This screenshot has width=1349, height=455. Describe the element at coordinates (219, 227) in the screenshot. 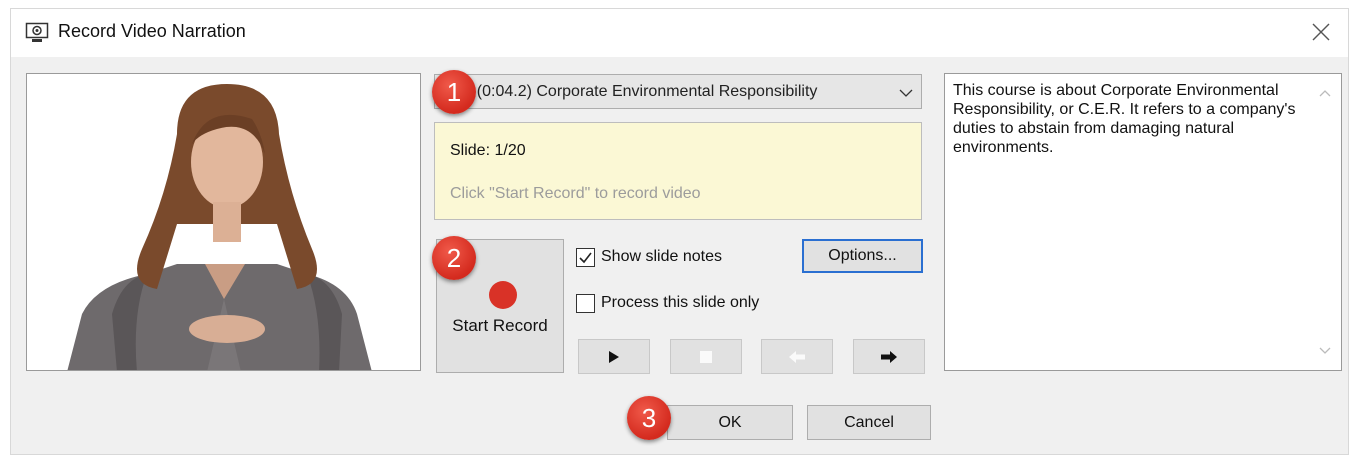

I see `presenter-image` at that location.